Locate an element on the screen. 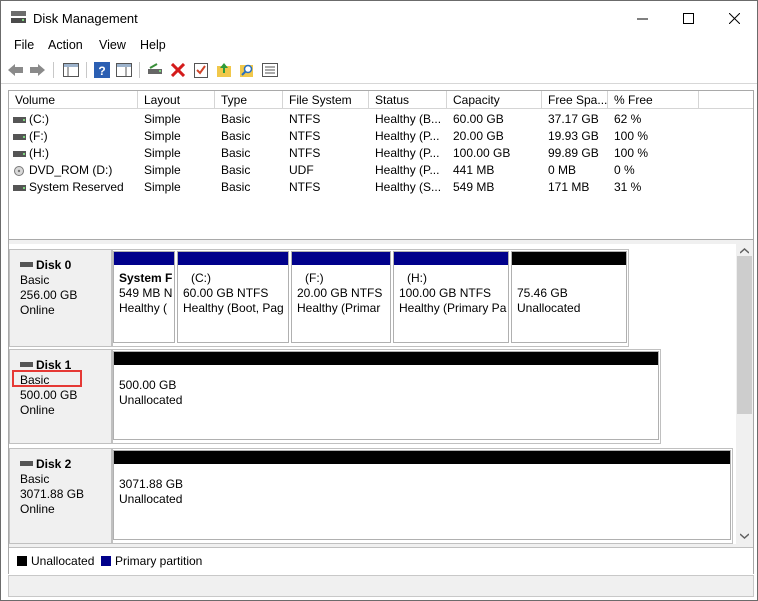 This screenshot has height=601, width=758. menu-action: Action is located at coordinates (65, 45).